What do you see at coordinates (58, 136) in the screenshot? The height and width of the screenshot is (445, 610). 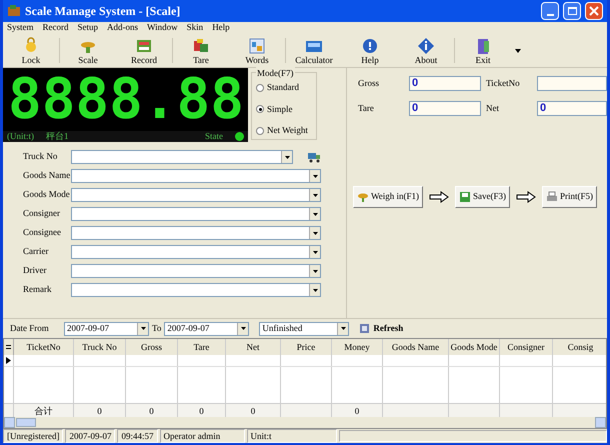 I see `scale-label: 秤台1` at bounding box center [58, 136].